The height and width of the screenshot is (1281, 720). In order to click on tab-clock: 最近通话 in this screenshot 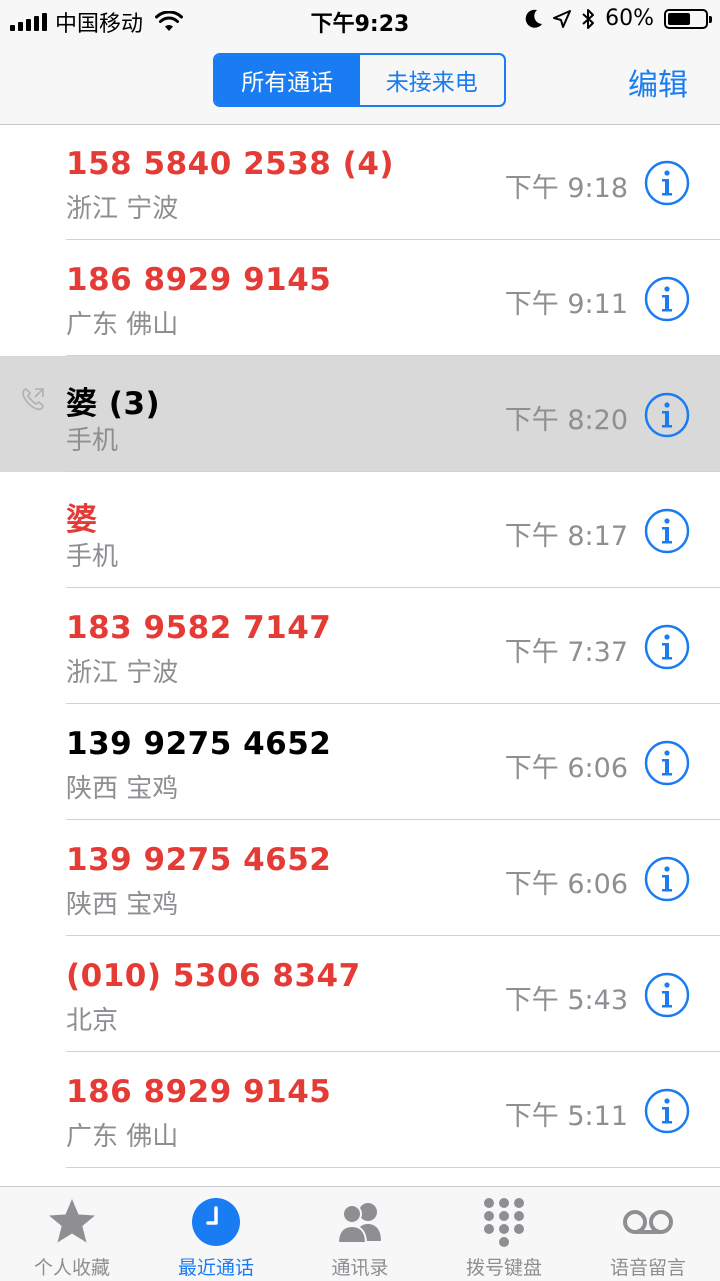, I will do `click(216, 1234)`.